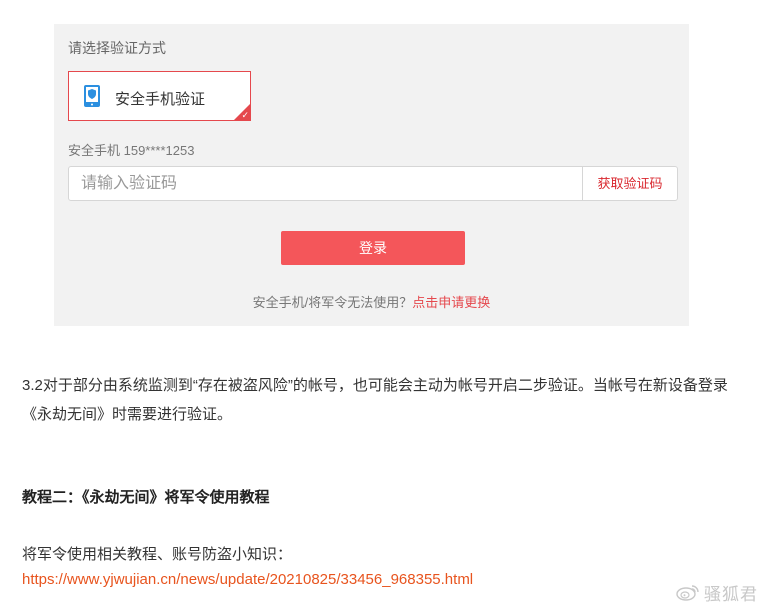  Describe the element at coordinates (629, 183) in the screenshot. I see `get-code-button: 获取验证码` at that location.